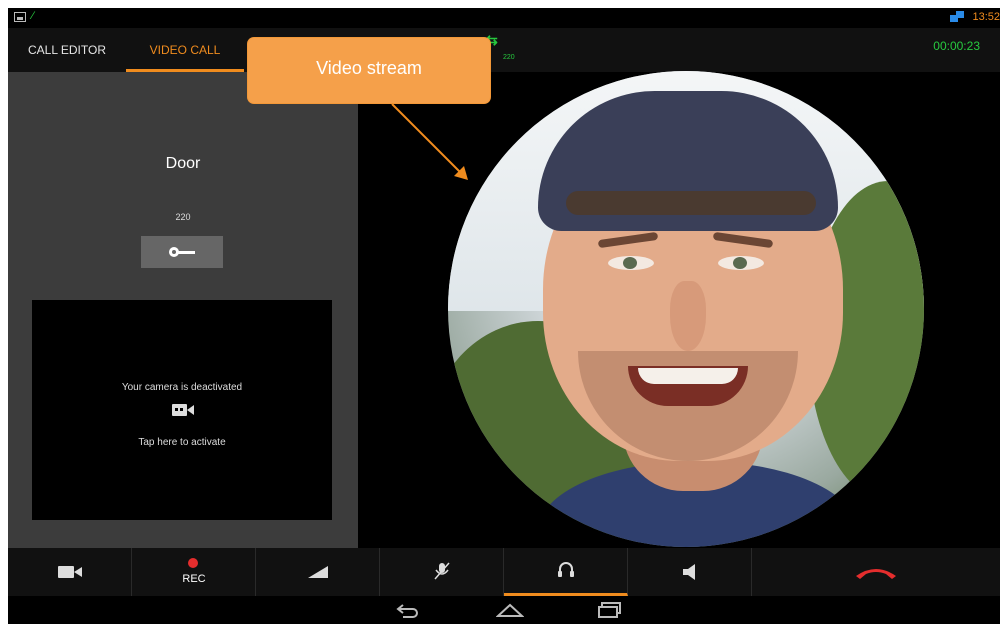  What do you see at coordinates (957, 17) in the screenshot?
I see `network-icon` at bounding box center [957, 17].